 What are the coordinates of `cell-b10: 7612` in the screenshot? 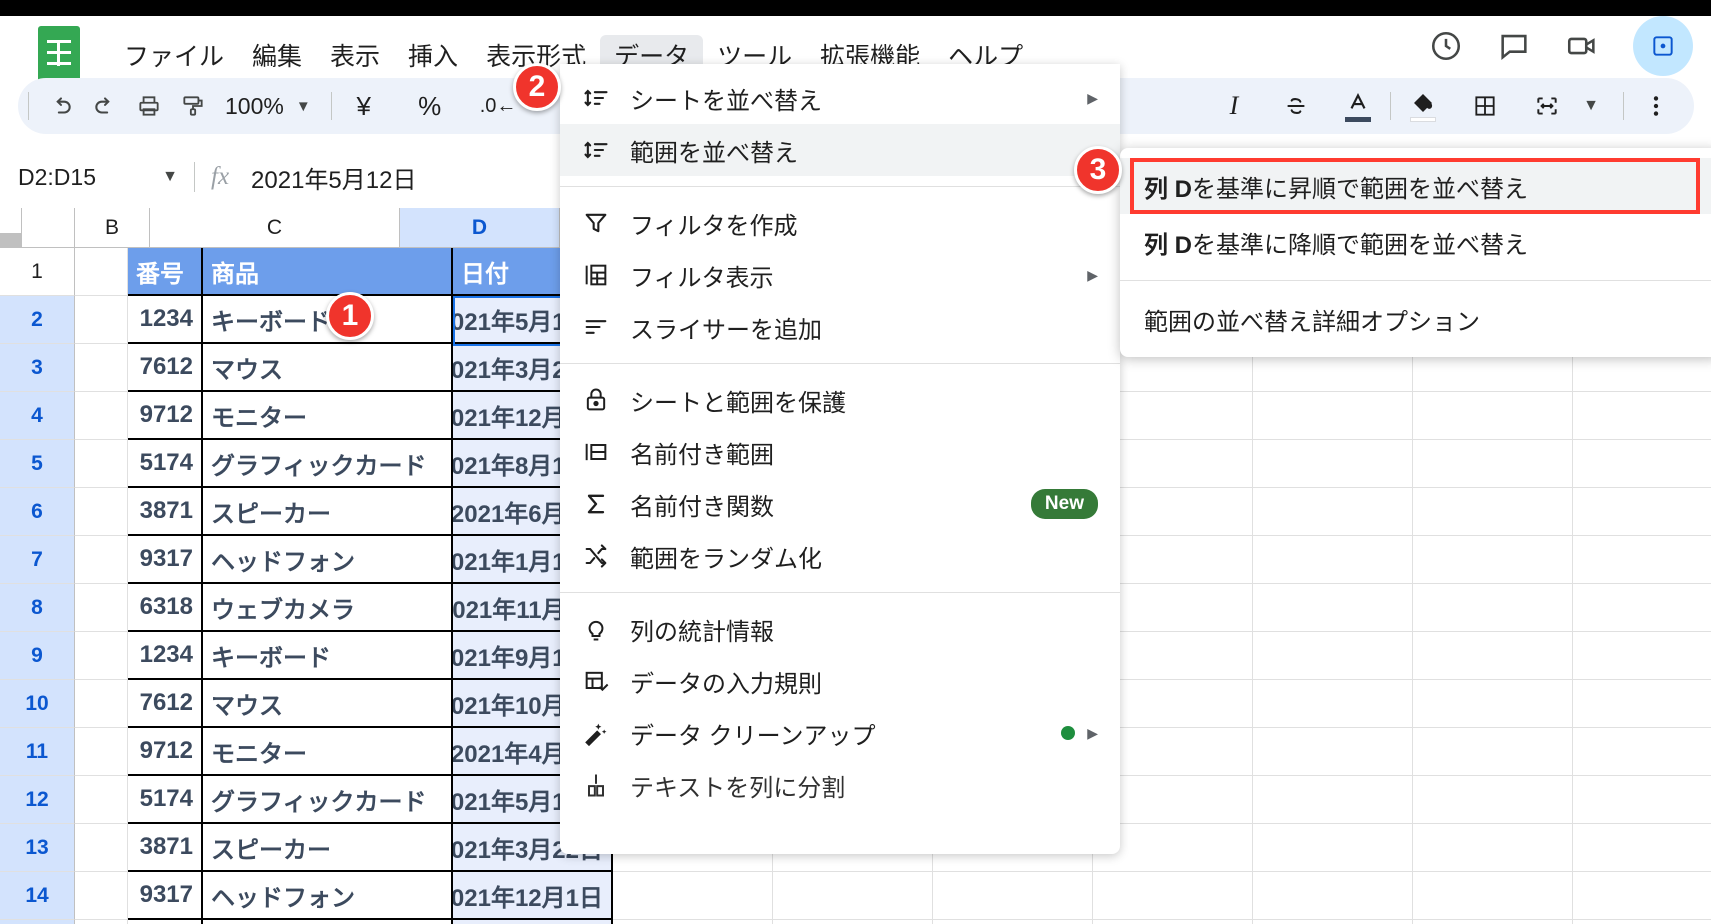 It's located at (165, 704).